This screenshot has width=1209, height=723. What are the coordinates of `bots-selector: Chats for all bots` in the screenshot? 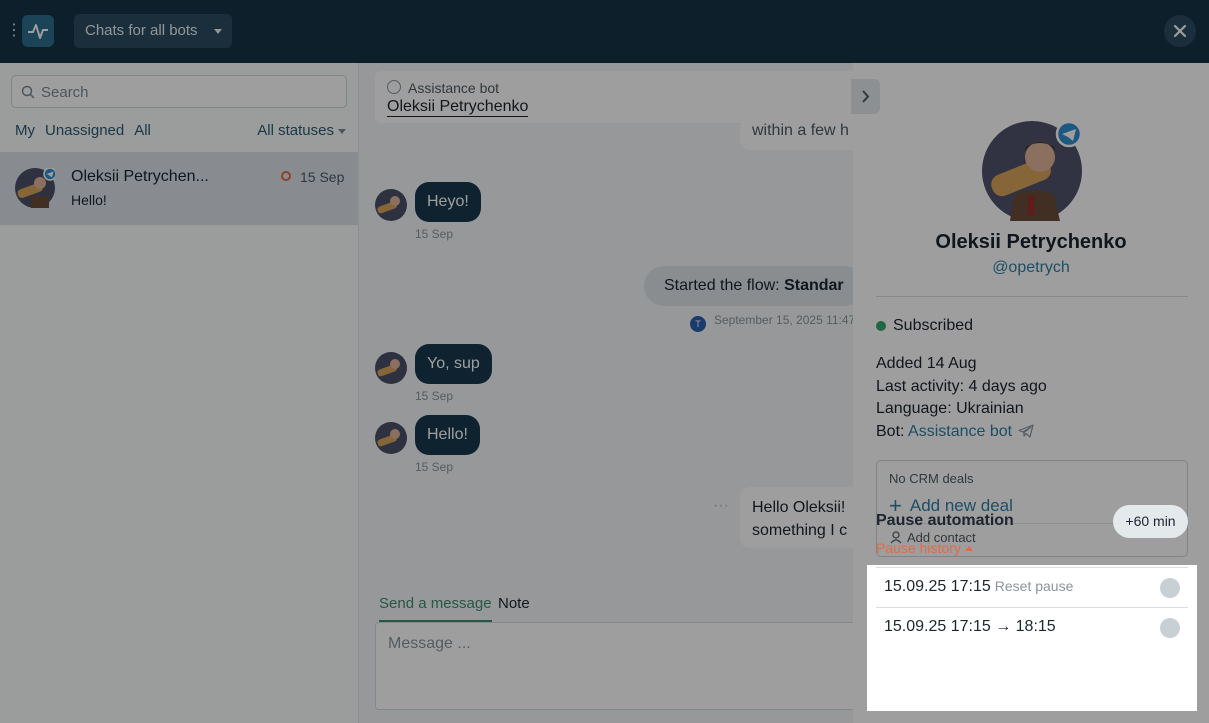 It's located at (153, 31).